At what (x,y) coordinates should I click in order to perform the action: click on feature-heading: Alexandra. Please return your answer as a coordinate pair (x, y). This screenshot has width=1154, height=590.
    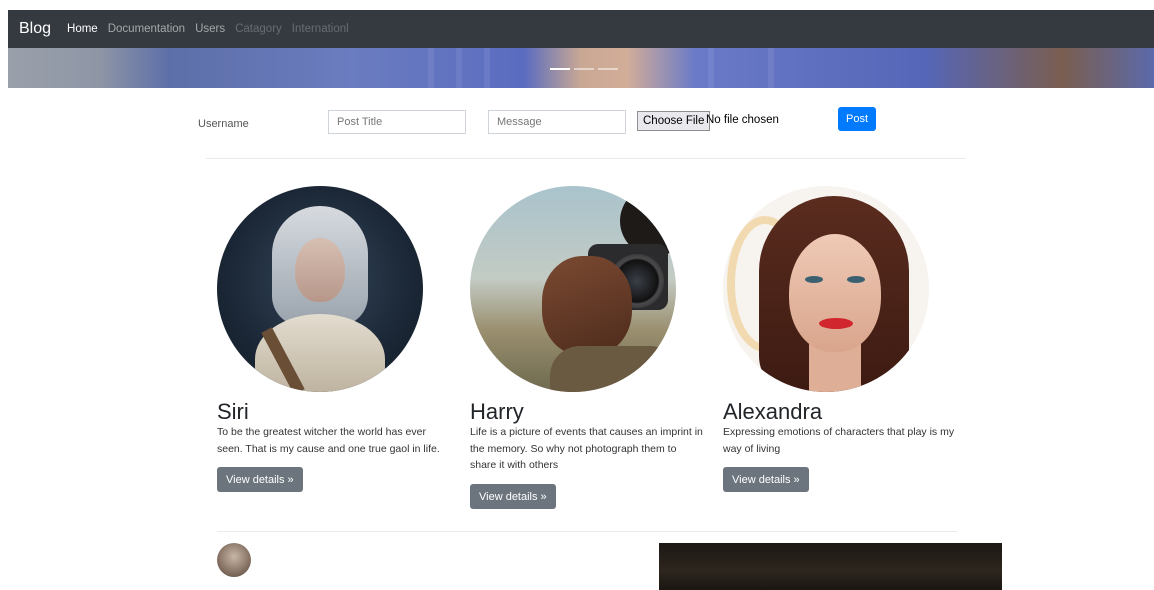
    Looking at the image, I should click on (773, 411).